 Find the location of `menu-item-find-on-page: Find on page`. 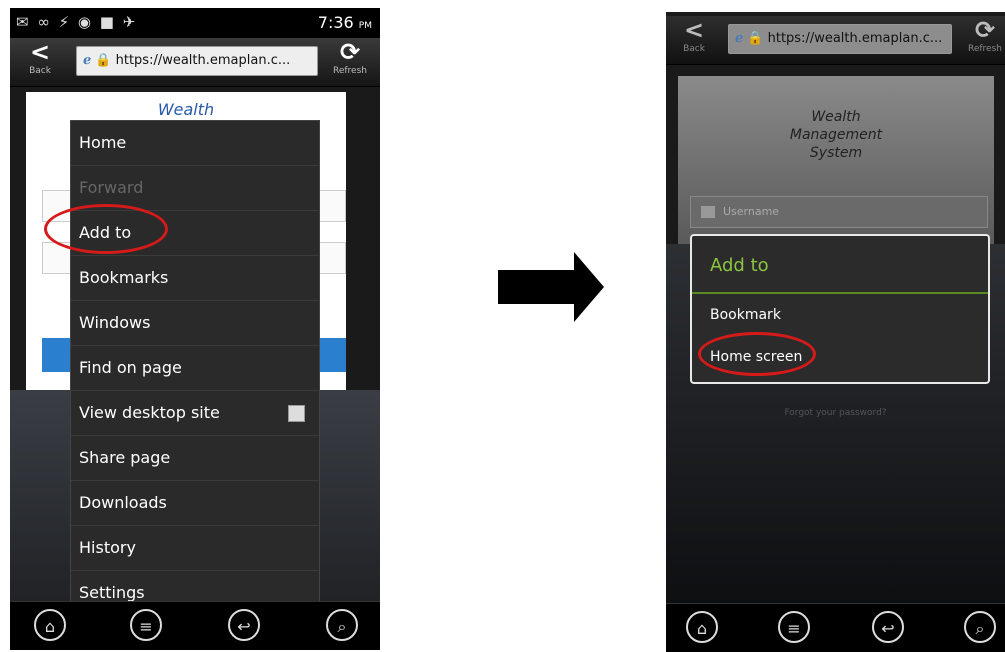

menu-item-find-on-page: Find on page is located at coordinates (195, 368).